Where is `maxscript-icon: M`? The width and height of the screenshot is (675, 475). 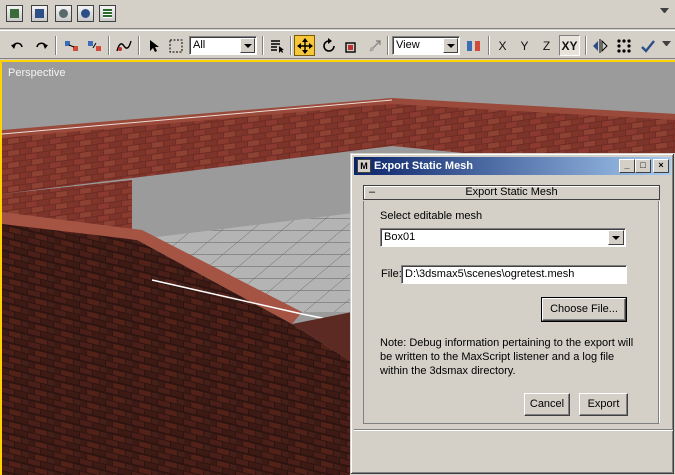
maxscript-icon: M is located at coordinates (364, 166).